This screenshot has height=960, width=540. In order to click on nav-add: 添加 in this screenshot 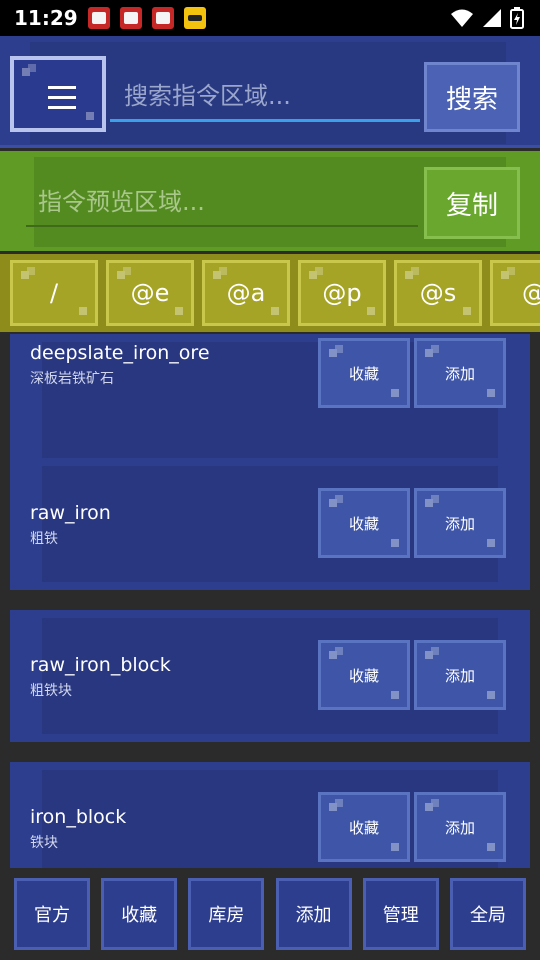, I will do `click(313, 914)`.